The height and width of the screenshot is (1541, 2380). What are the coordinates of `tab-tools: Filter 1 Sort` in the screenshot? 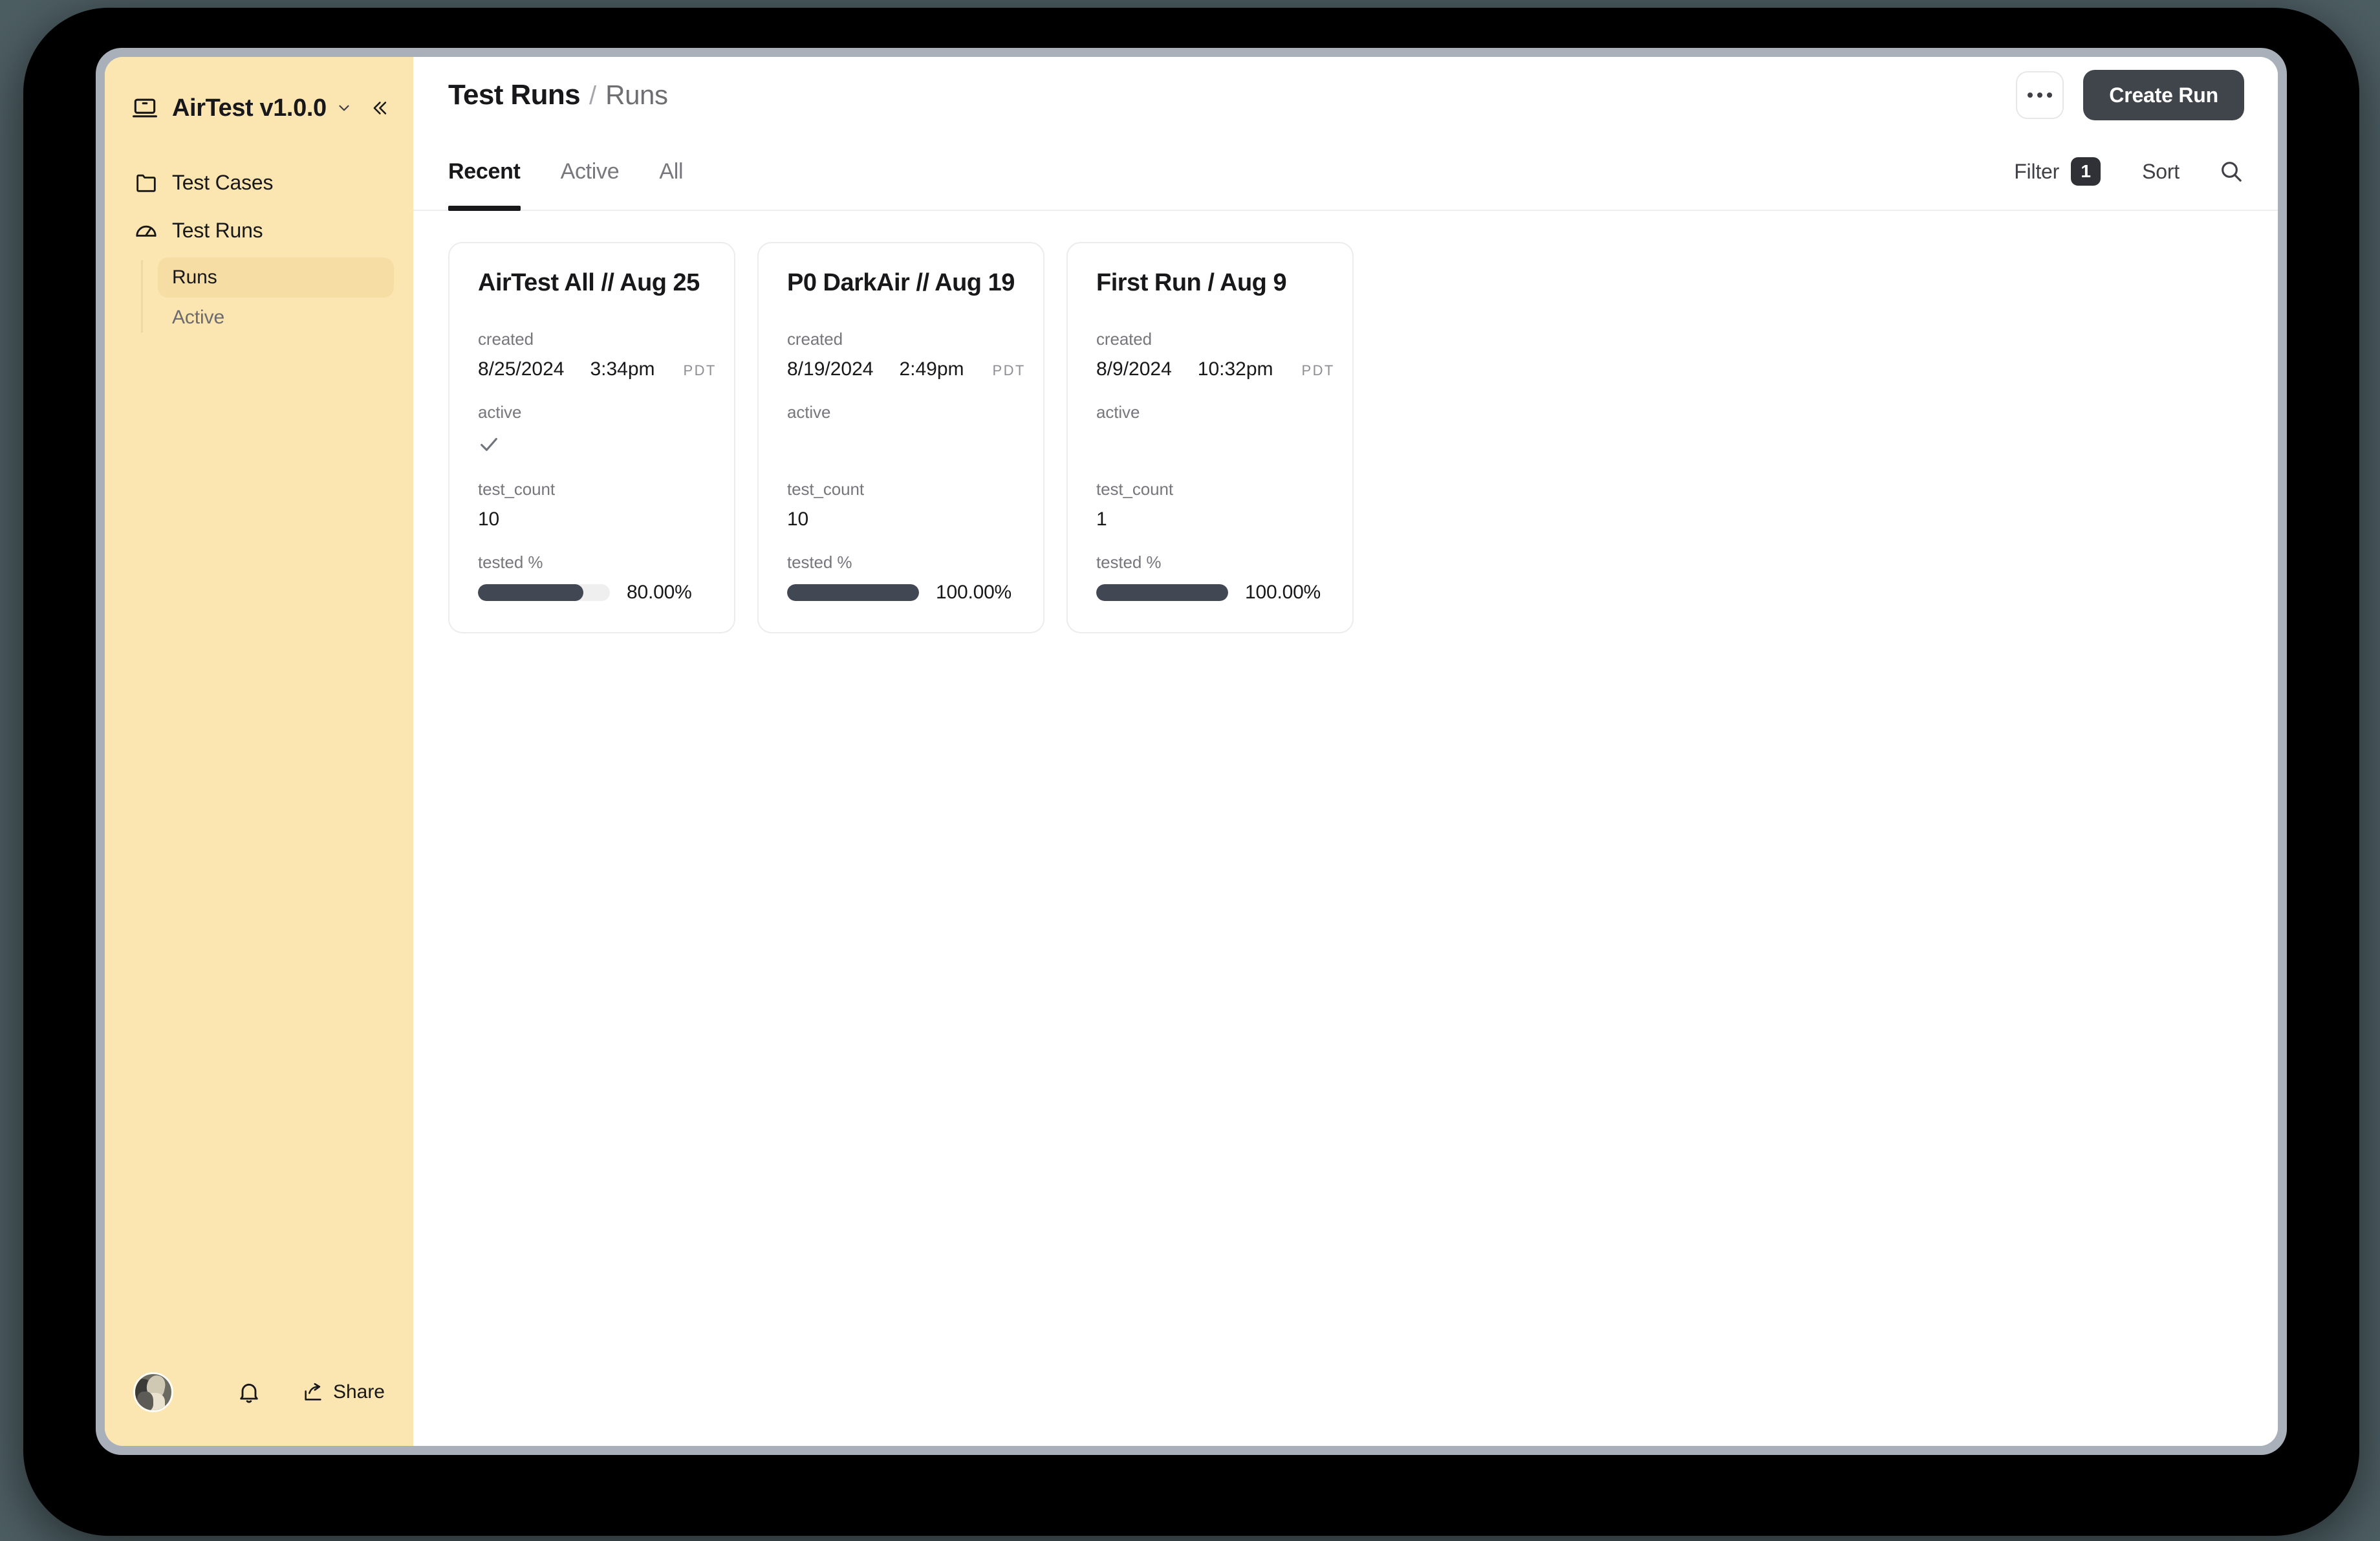 It's located at (2129, 171).